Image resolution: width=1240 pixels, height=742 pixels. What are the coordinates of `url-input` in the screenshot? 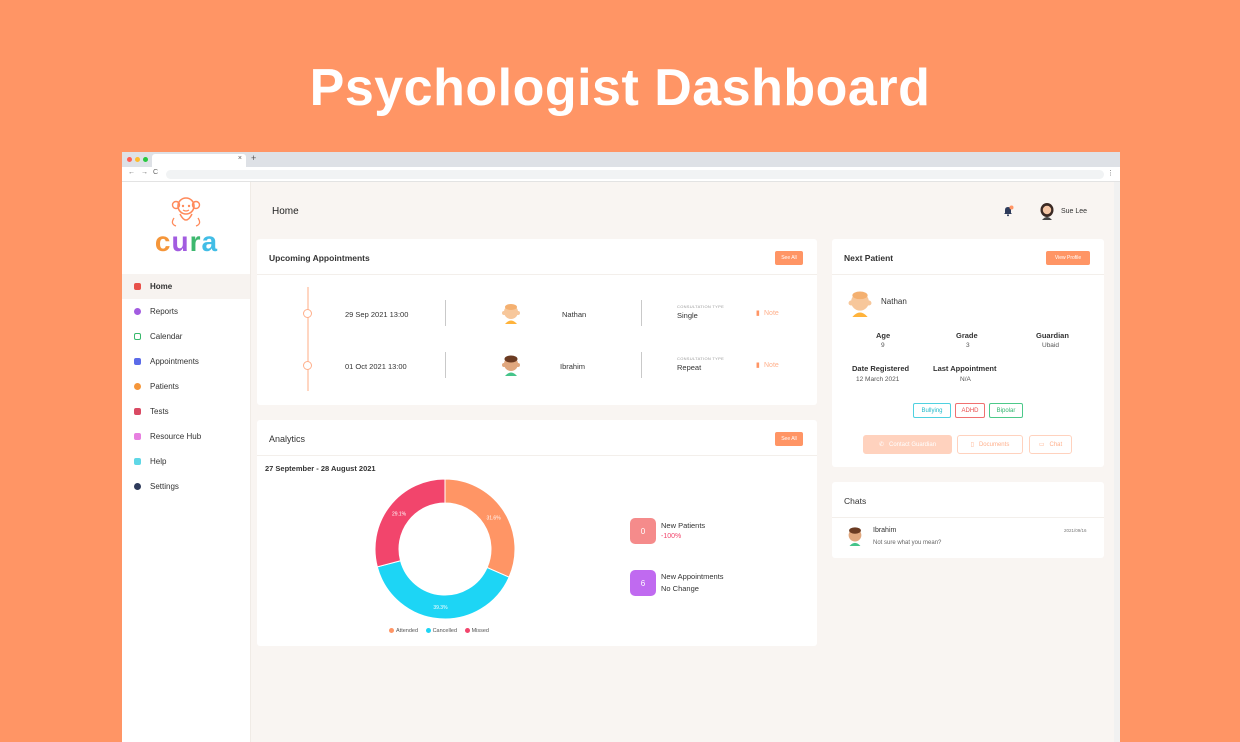 It's located at (635, 174).